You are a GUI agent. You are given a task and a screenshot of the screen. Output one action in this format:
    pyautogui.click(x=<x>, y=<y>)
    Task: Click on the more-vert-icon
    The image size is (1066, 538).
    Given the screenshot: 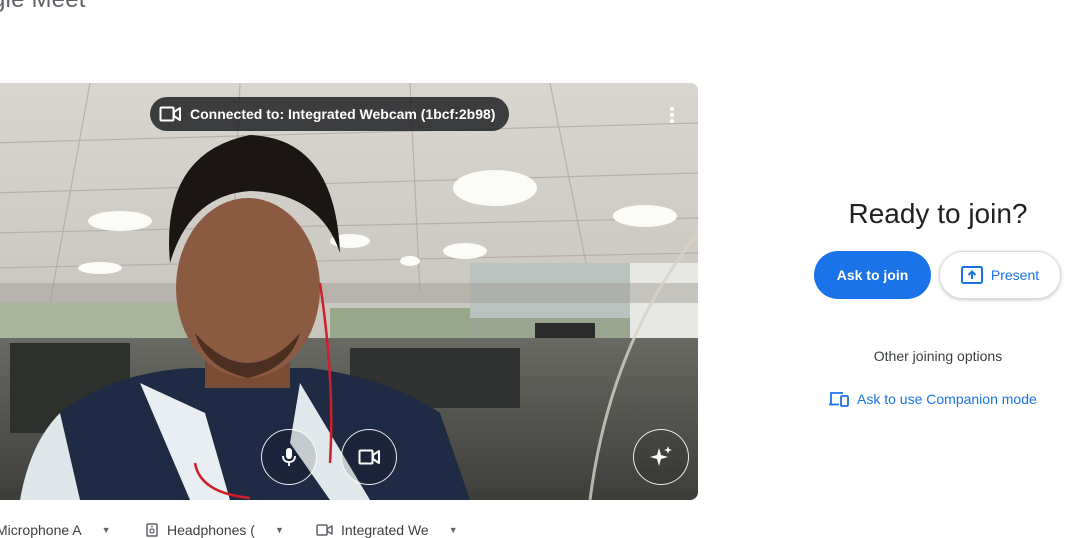 What is the action you would take?
    pyautogui.click(x=672, y=115)
    